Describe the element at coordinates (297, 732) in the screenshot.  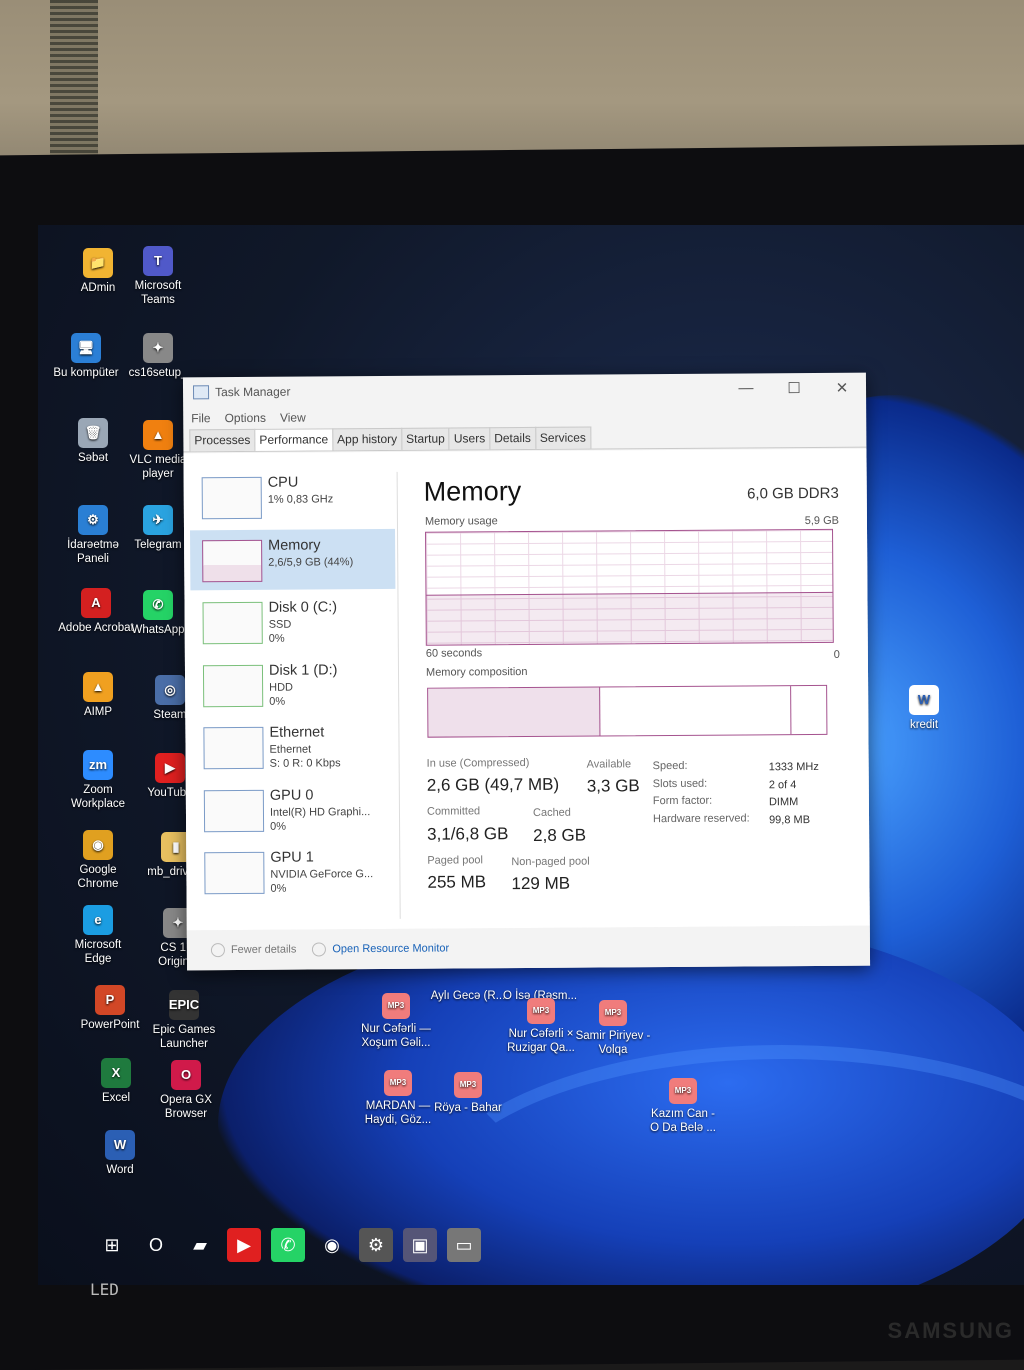
I see `sidebar-item-label: Ethernet` at that location.